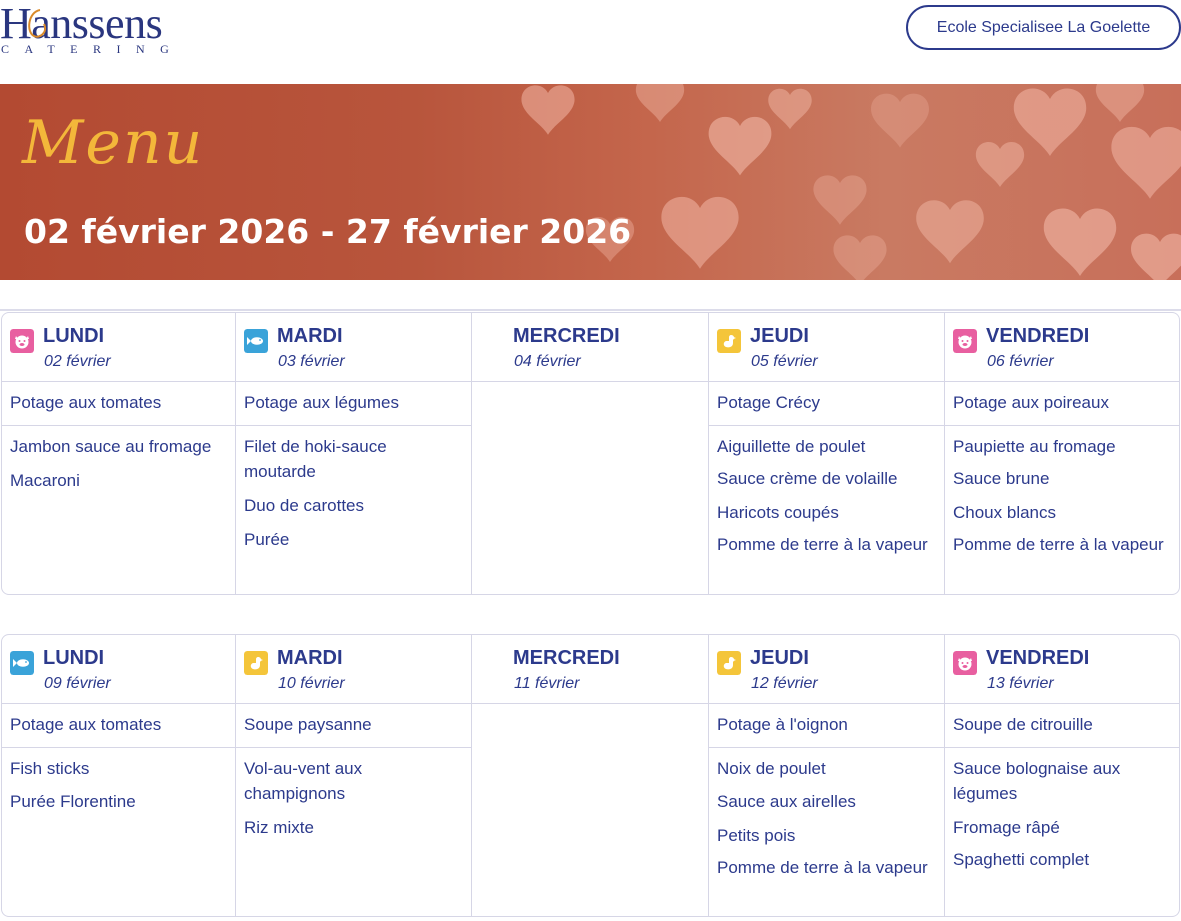 This screenshot has width=1181, height=921. What do you see at coordinates (353, 669) in the screenshot?
I see `day-header: MARDI 10 février` at bounding box center [353, 669].